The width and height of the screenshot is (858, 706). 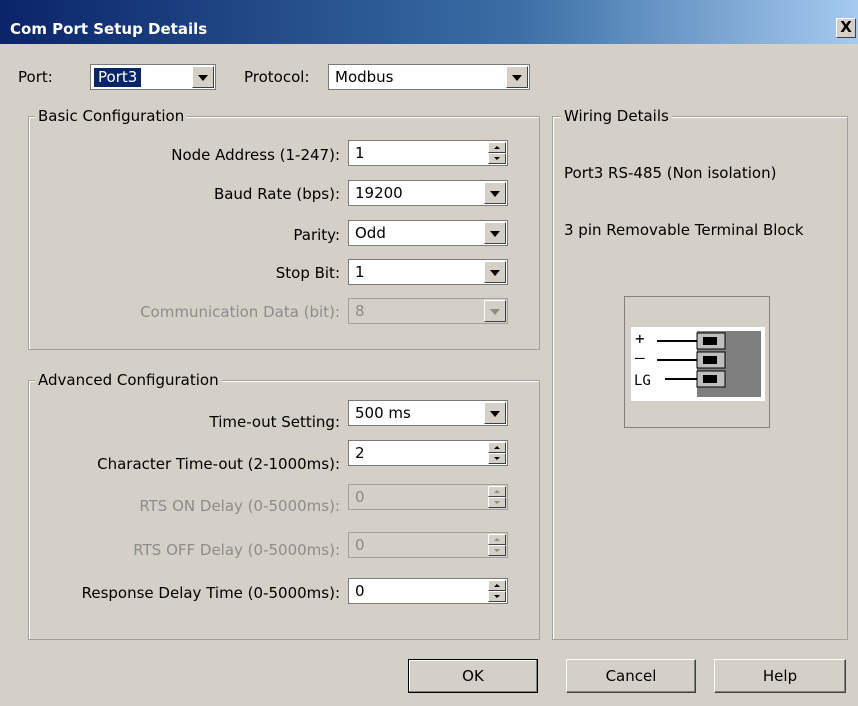 What do you see at coordinates (428, 193) in the screenshot?
I see `baud-rate-select: 19200` at bounding box center [428, 193].